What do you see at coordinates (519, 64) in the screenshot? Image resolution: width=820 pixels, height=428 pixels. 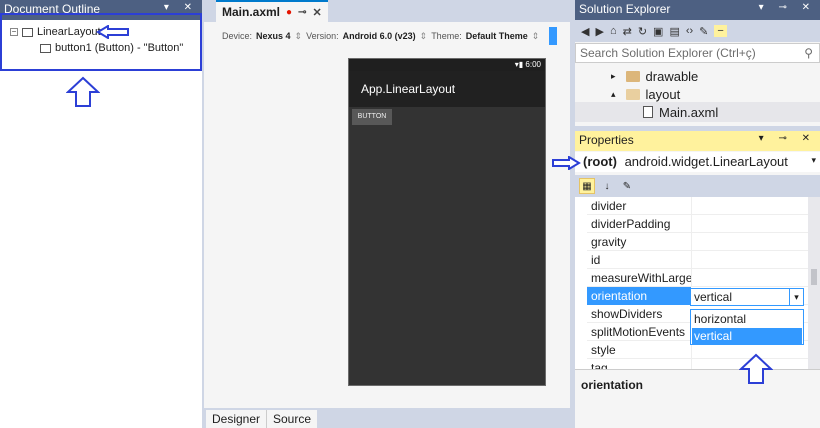 I see `signal-icon: ▾▮` at bounding box center [519, 64].